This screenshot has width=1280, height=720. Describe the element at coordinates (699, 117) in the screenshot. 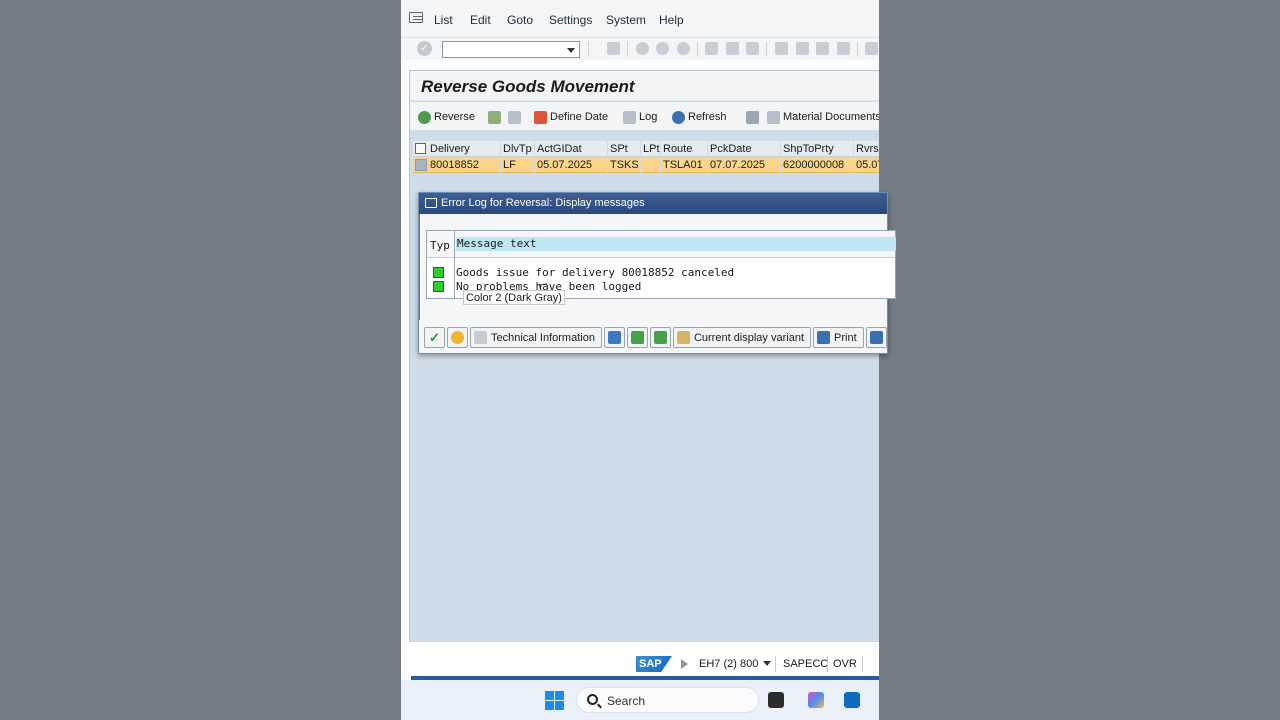

I see `refresh-button: Refresh` at that location.